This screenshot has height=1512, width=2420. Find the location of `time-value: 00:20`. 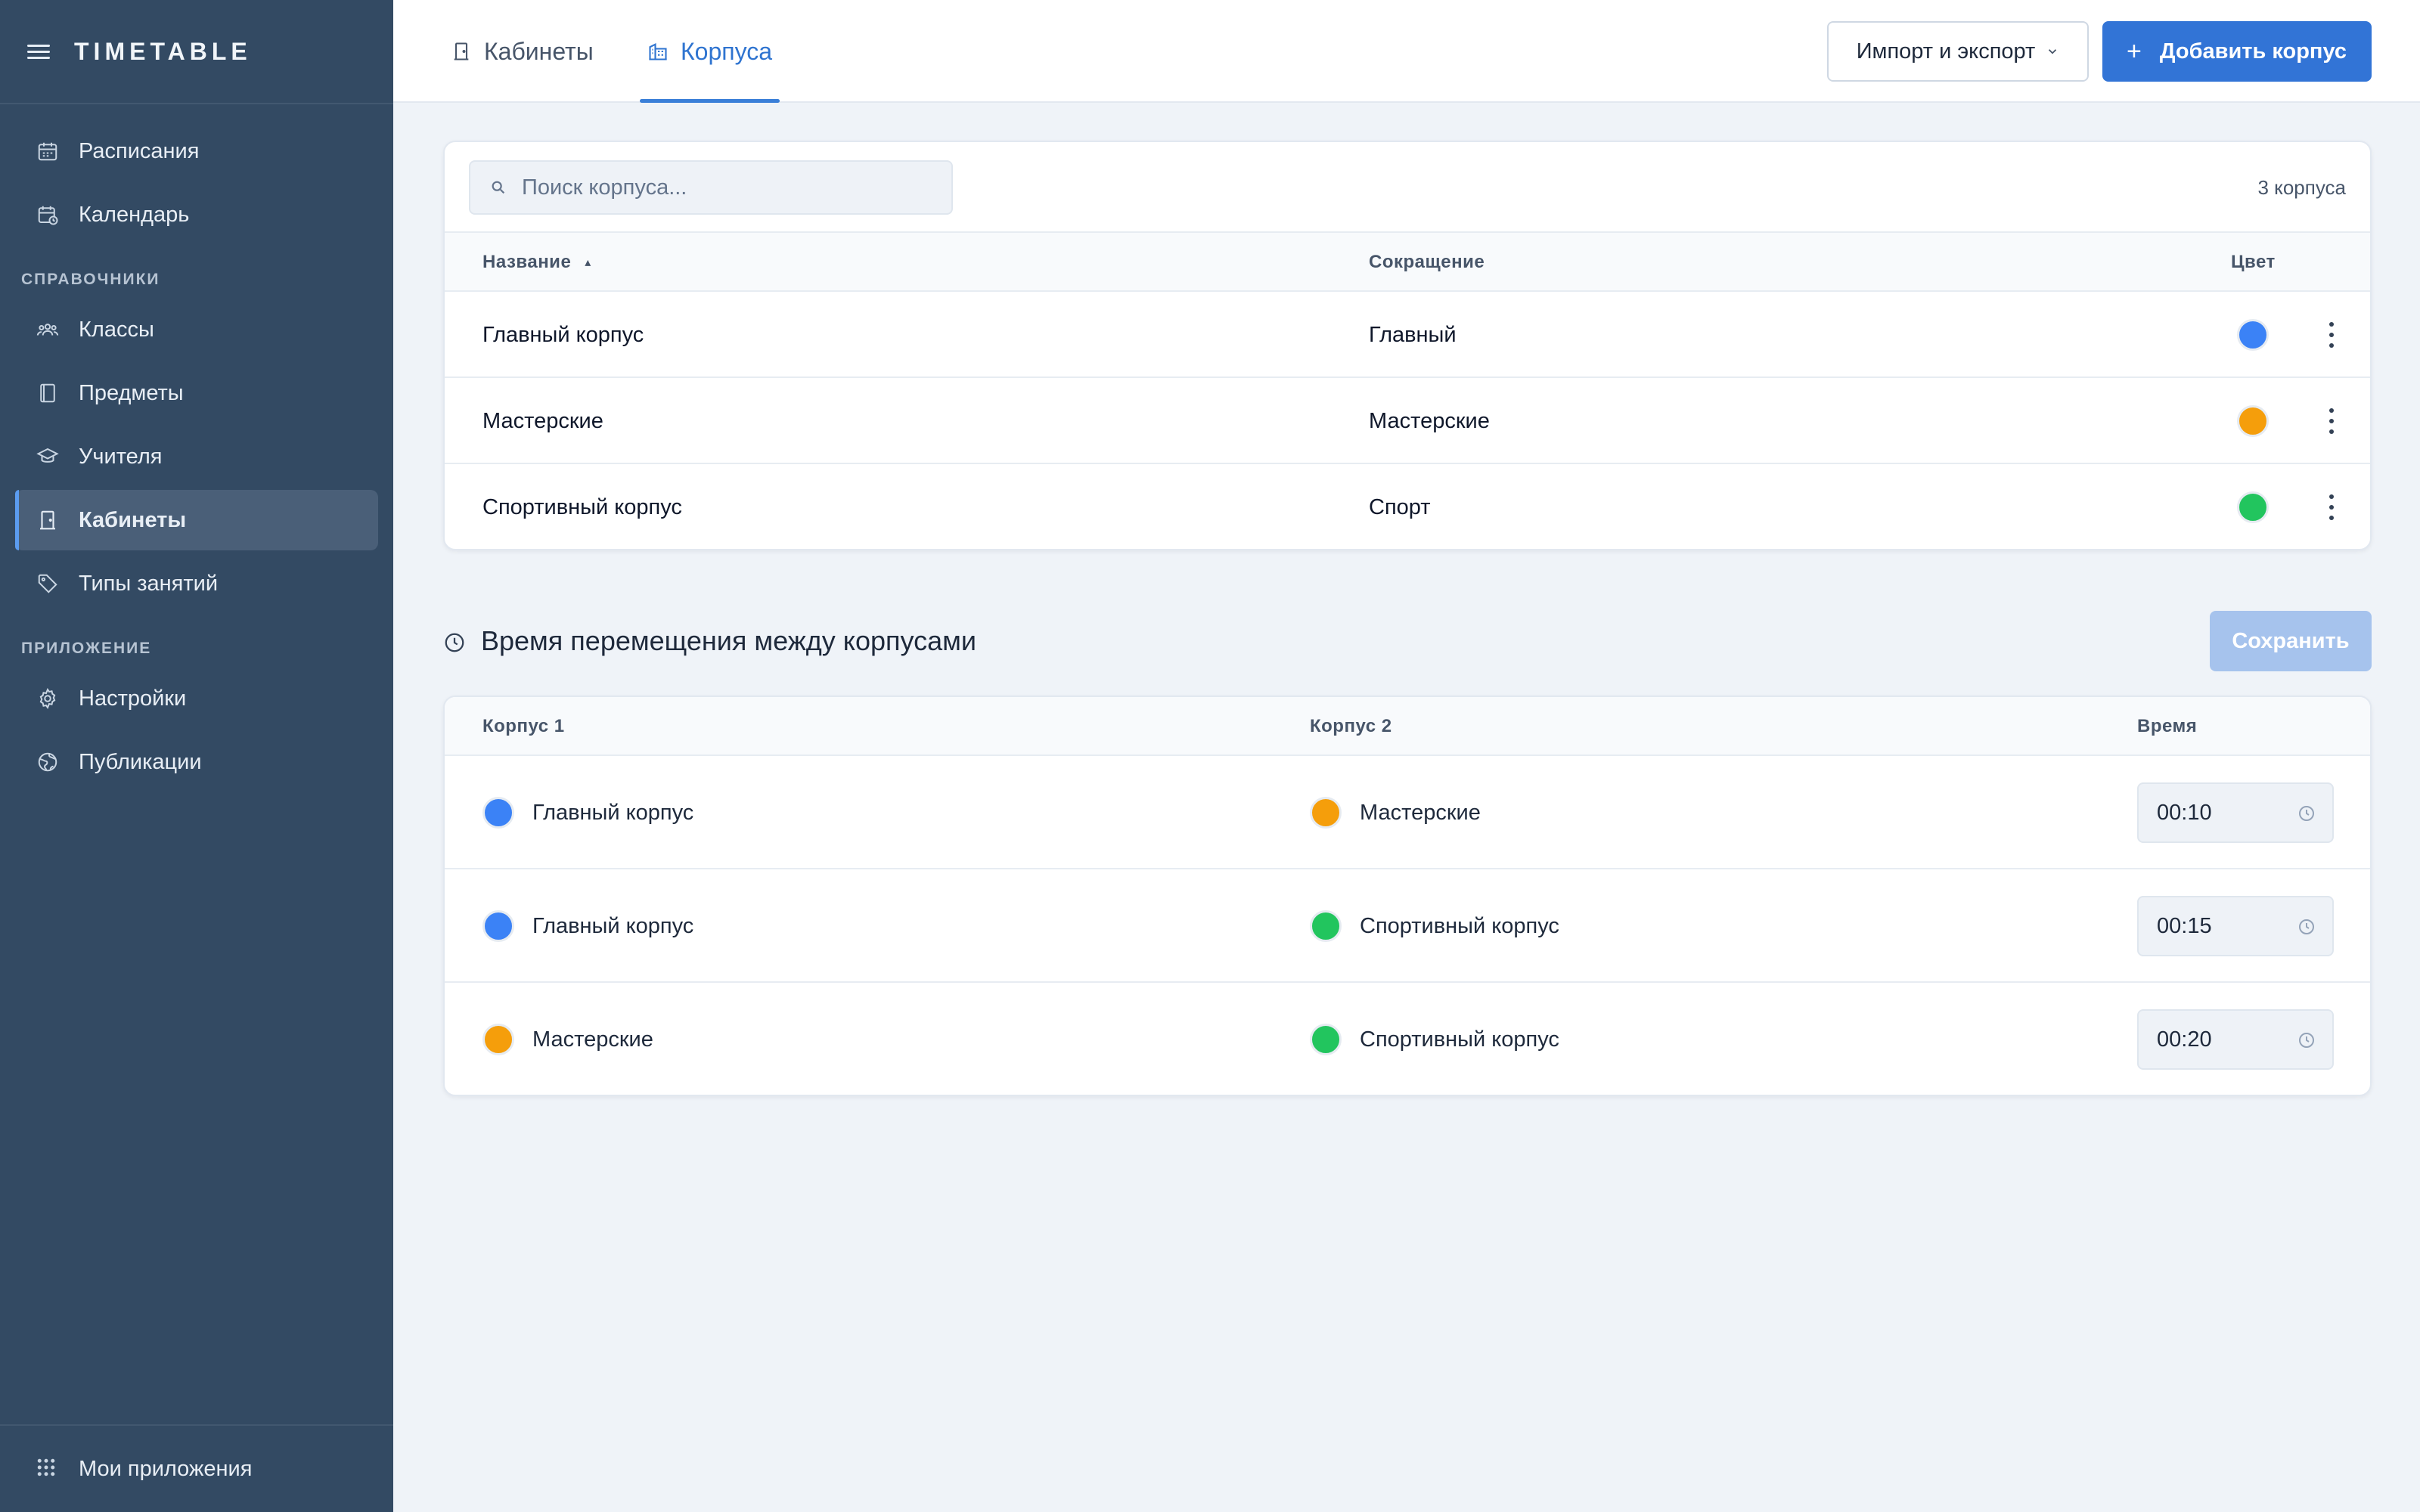

time-value: 00:20 is located at coordinates (2184, 1039).